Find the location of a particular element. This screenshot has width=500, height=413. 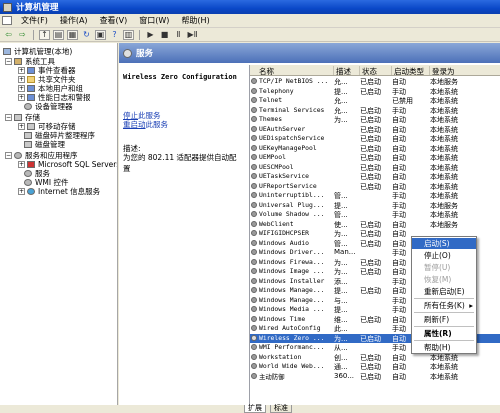

service-row: UEDispatchService 已启动 自动 本地系统 is located at coordinates (375, 139).